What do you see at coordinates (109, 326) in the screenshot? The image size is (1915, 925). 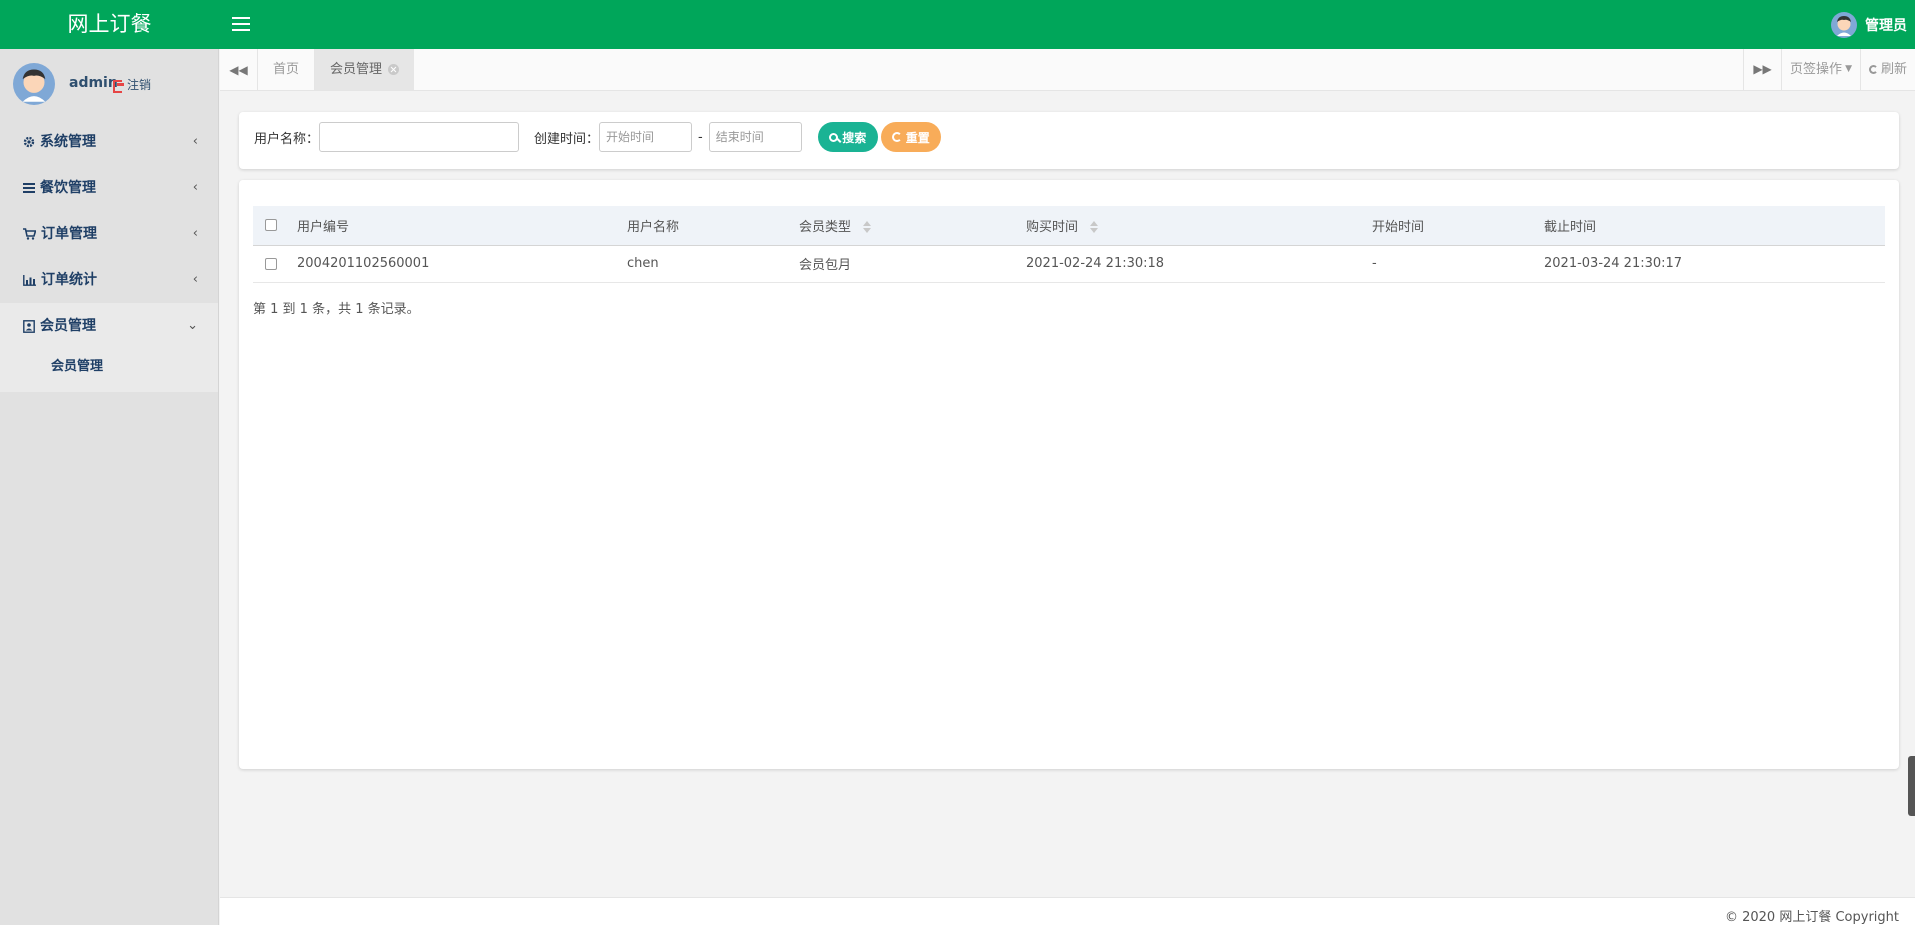 I see `sidebar-item-members: 会员管理 ⌄` at bounding box center [109, 326].